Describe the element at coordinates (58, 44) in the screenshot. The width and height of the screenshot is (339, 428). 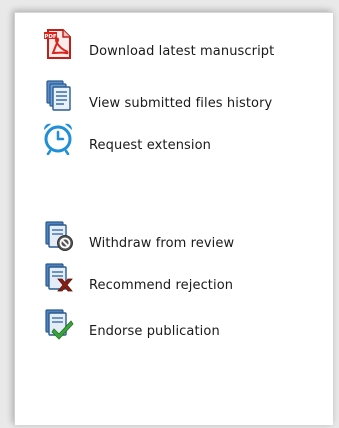
I see `pdf-icon: PDF` at that location.